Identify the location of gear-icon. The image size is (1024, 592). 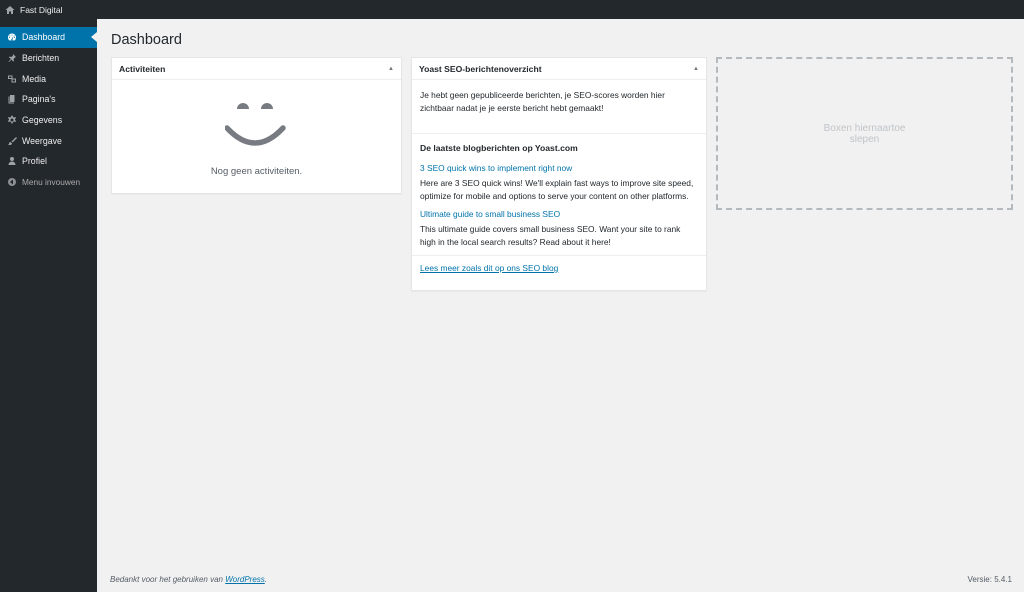
(11, 120).